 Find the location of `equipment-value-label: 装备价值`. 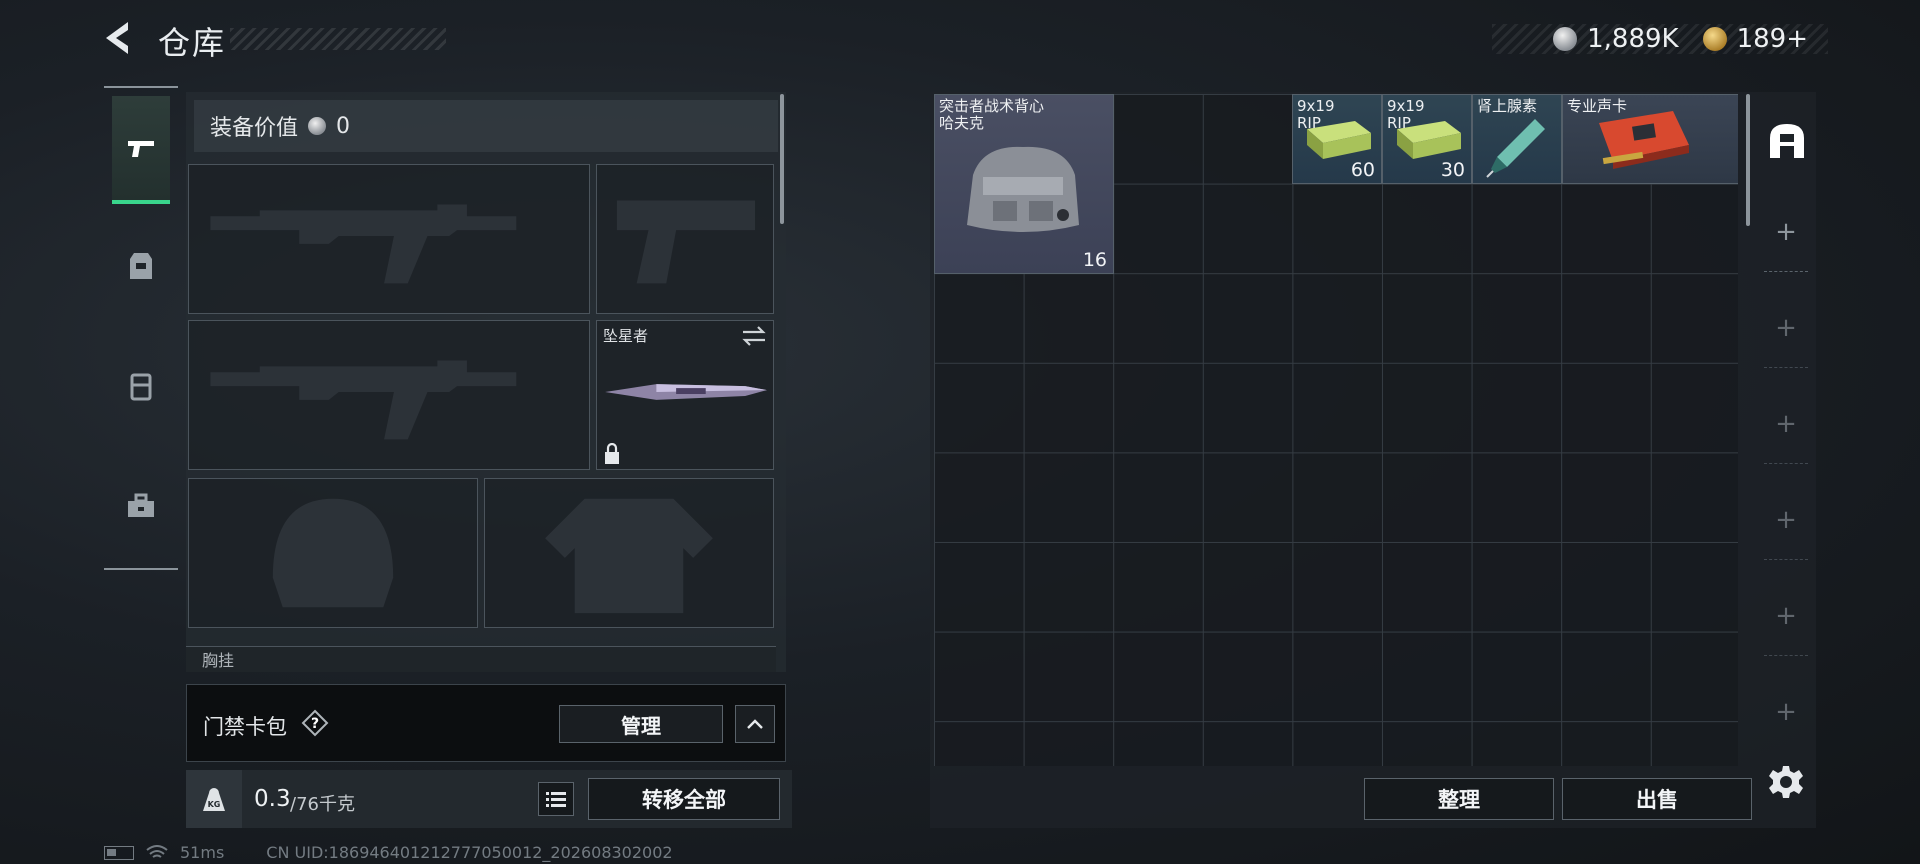

equipment-value-label: 装备价值 is located at coordinates (254, 128).